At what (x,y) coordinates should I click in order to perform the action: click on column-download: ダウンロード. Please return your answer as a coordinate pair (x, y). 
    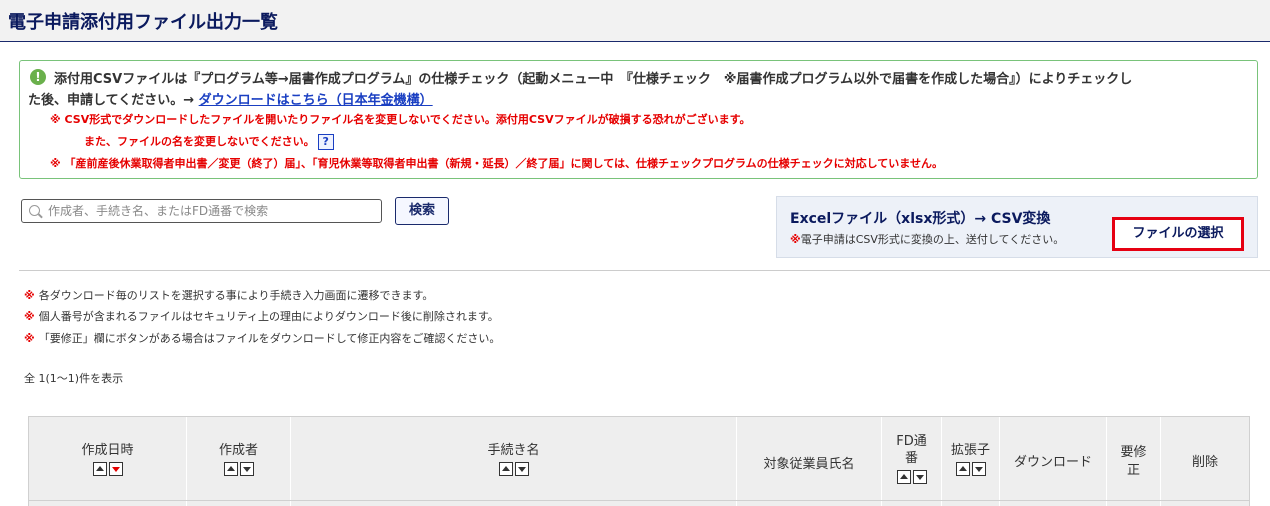
    Looking at the image, I should click on (1053, 461).